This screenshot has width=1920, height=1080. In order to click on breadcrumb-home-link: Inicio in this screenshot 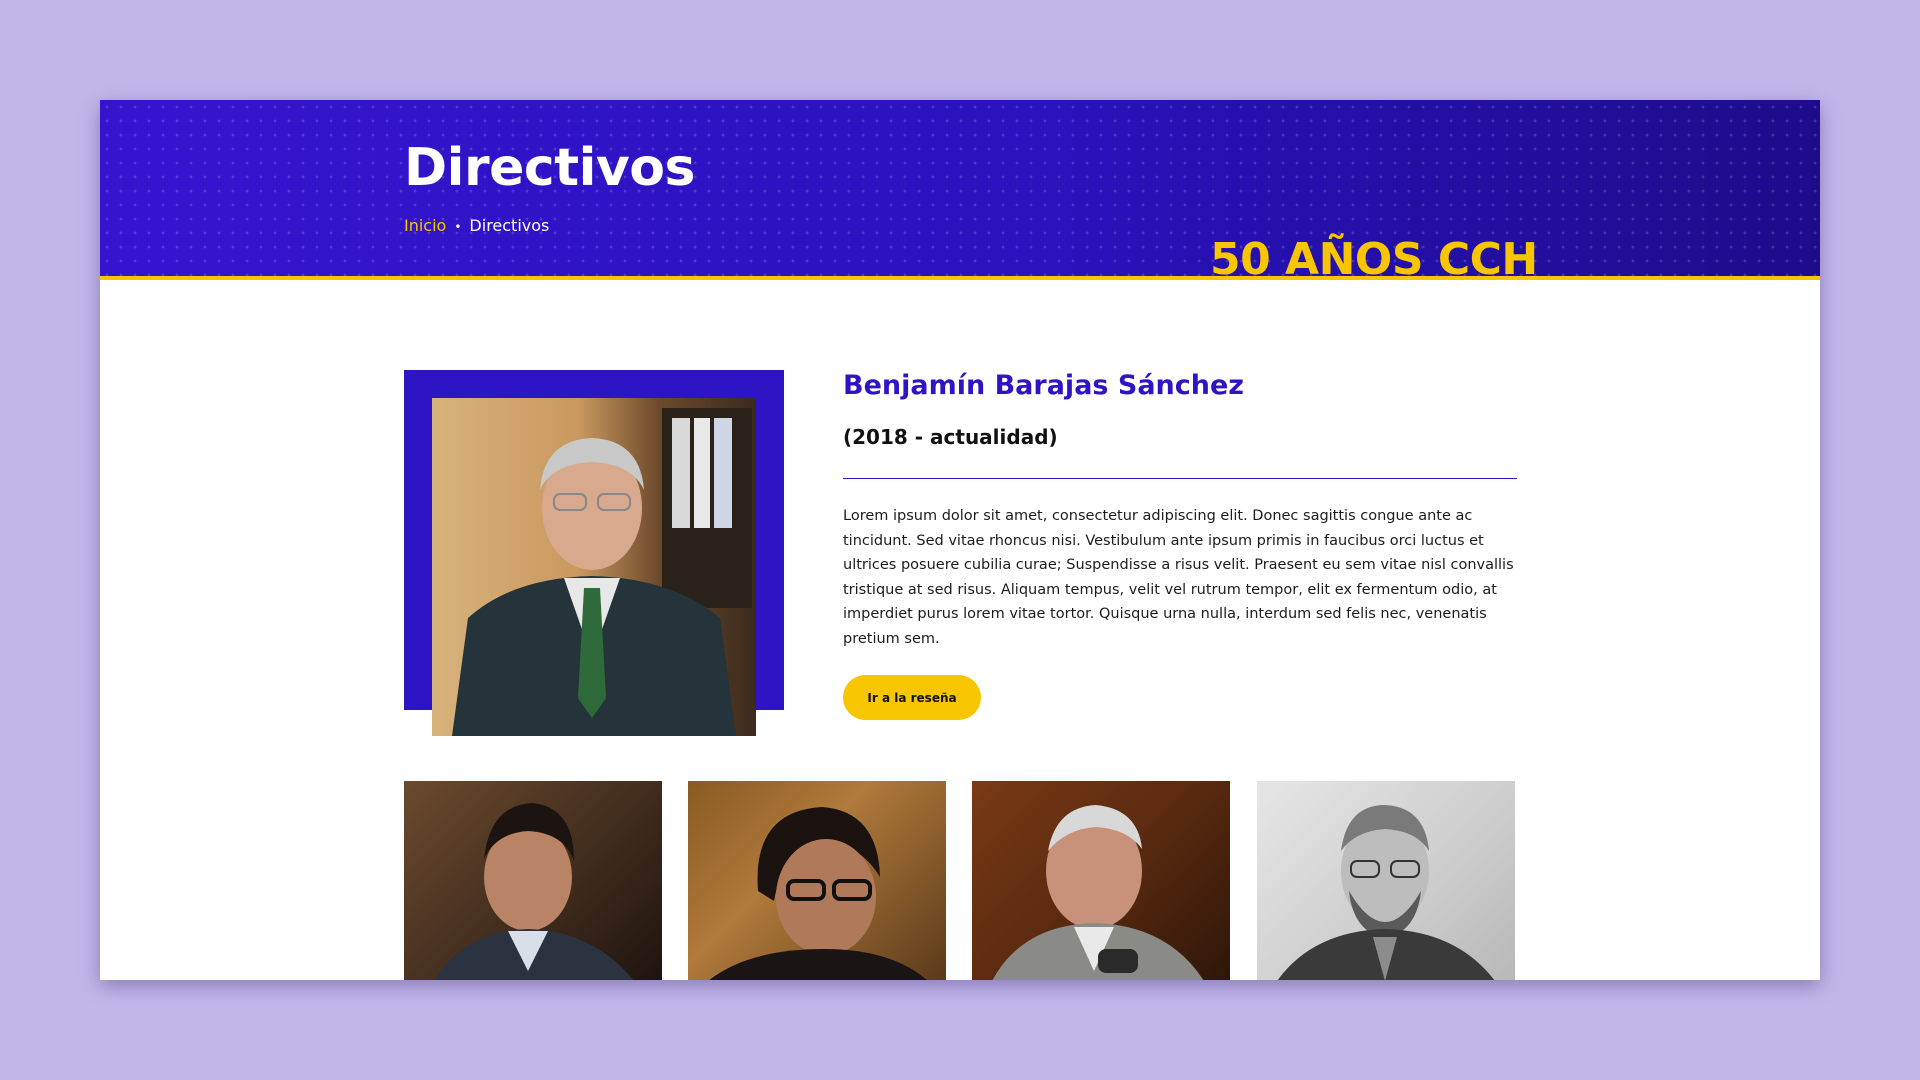, I will do `click(425, 225)`.